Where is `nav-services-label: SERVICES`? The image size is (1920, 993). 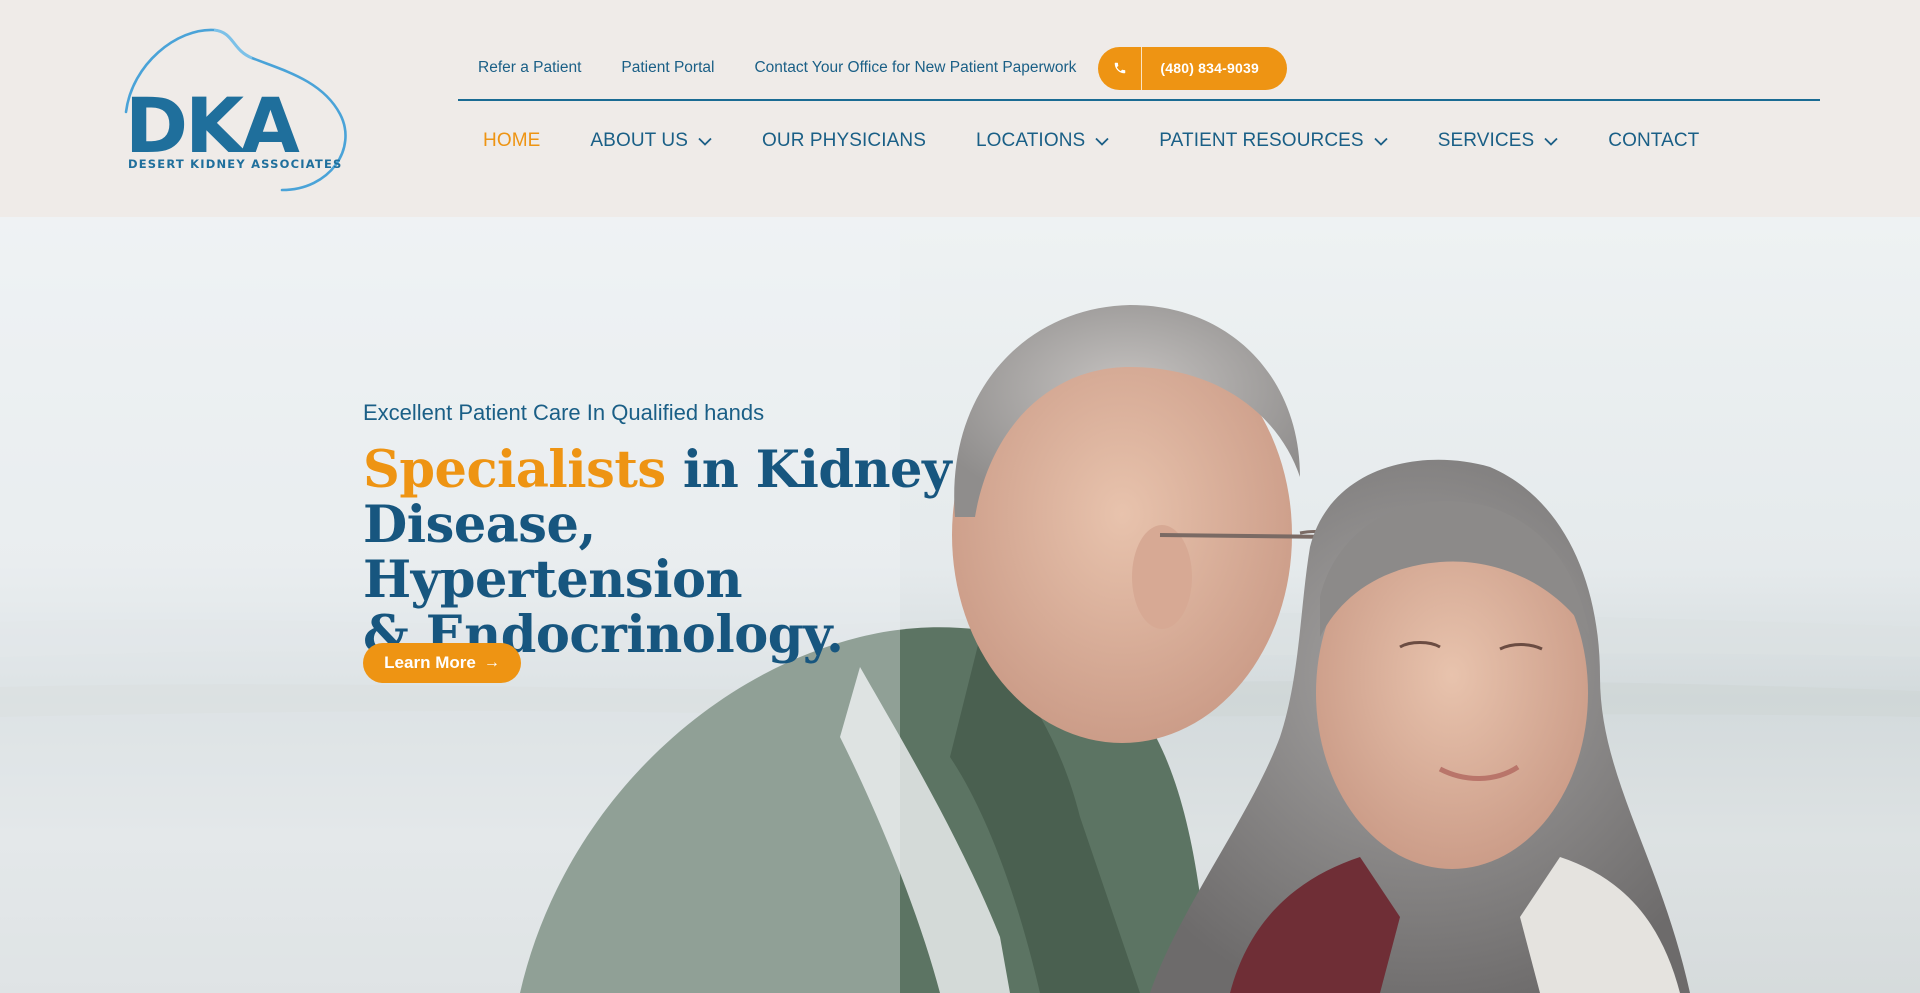 nav-services-label: SERVICES is located at coordinates (1486, 140).